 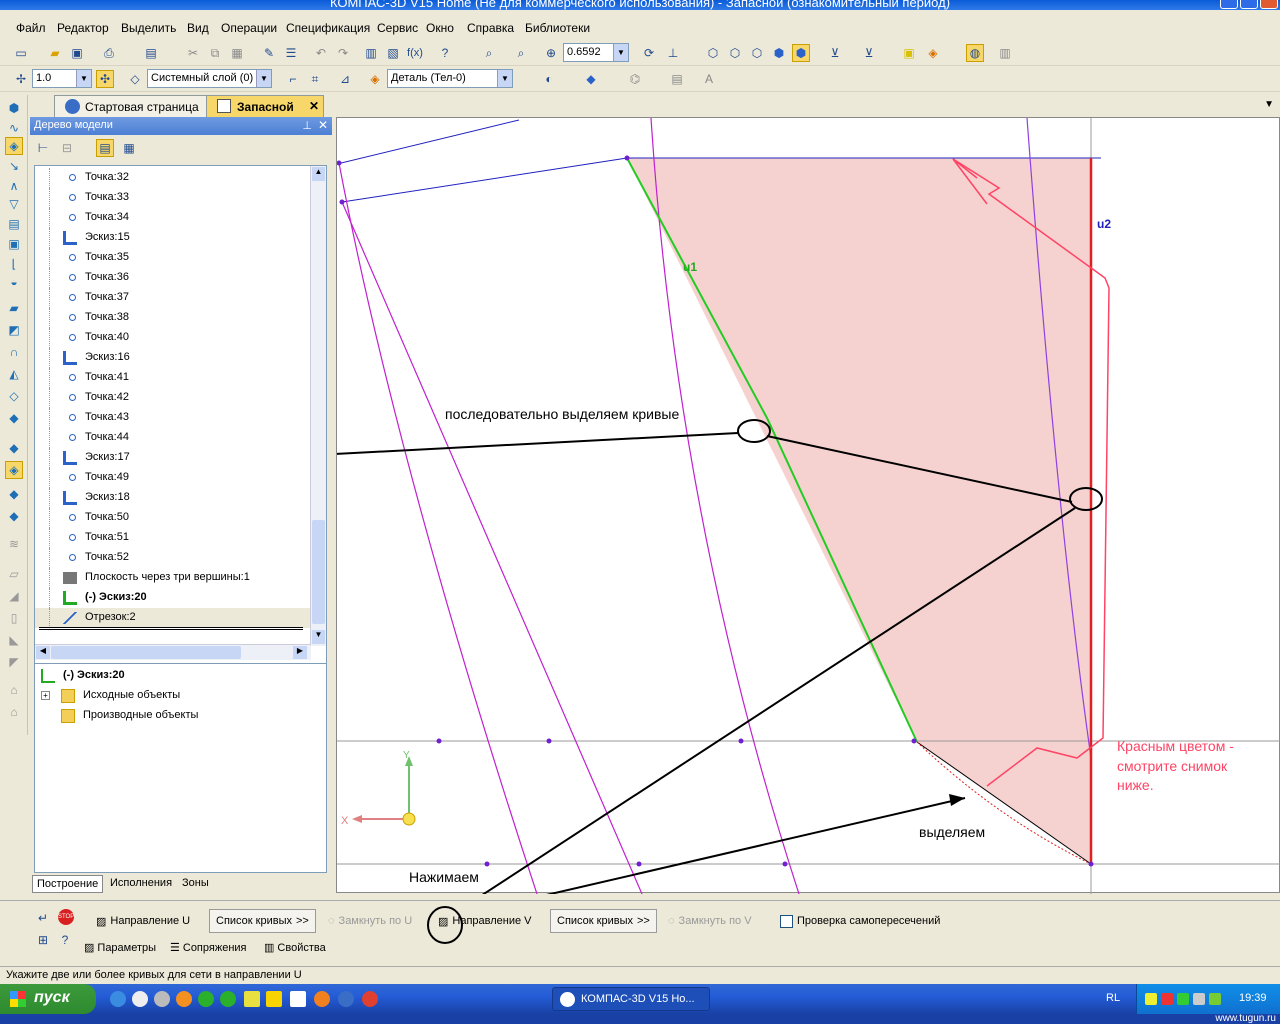 What do you see at coordinates (14, 448) in the screenshot?
I see `surface-patch-icon: ◆` at bounding box center [14, 448].